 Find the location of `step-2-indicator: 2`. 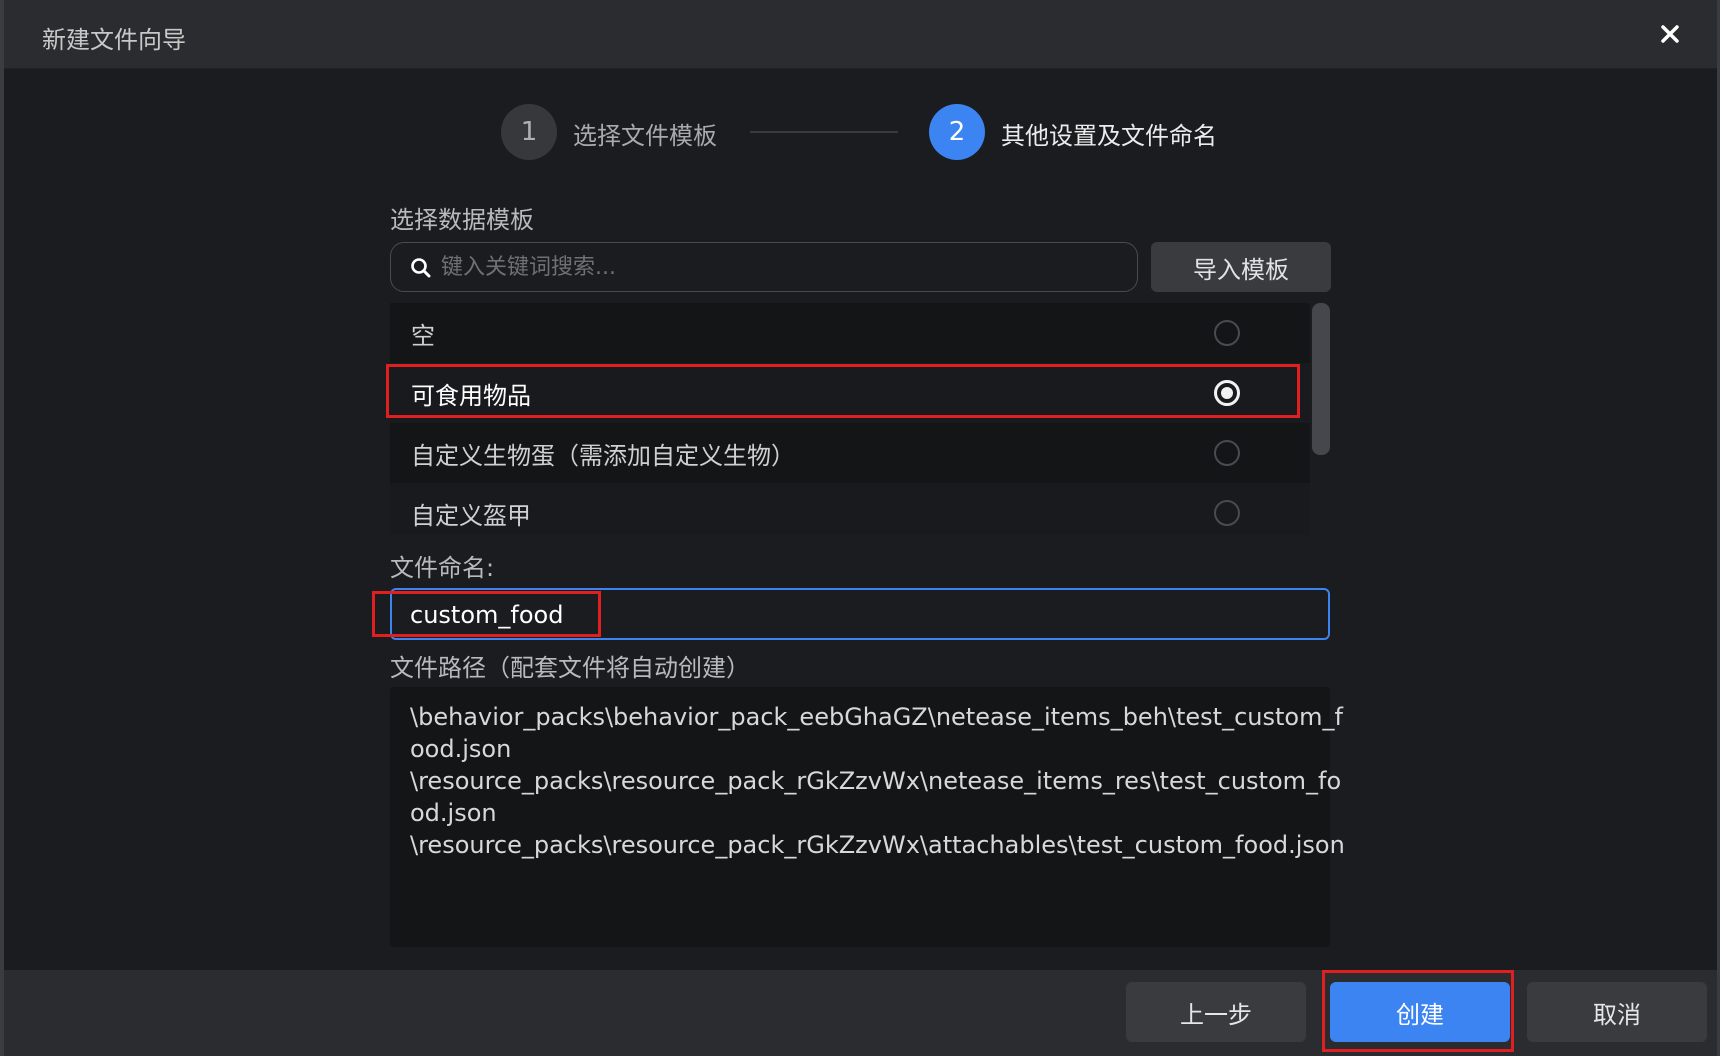

step-2-indicator: 2 is located at coordinates (957, 132).